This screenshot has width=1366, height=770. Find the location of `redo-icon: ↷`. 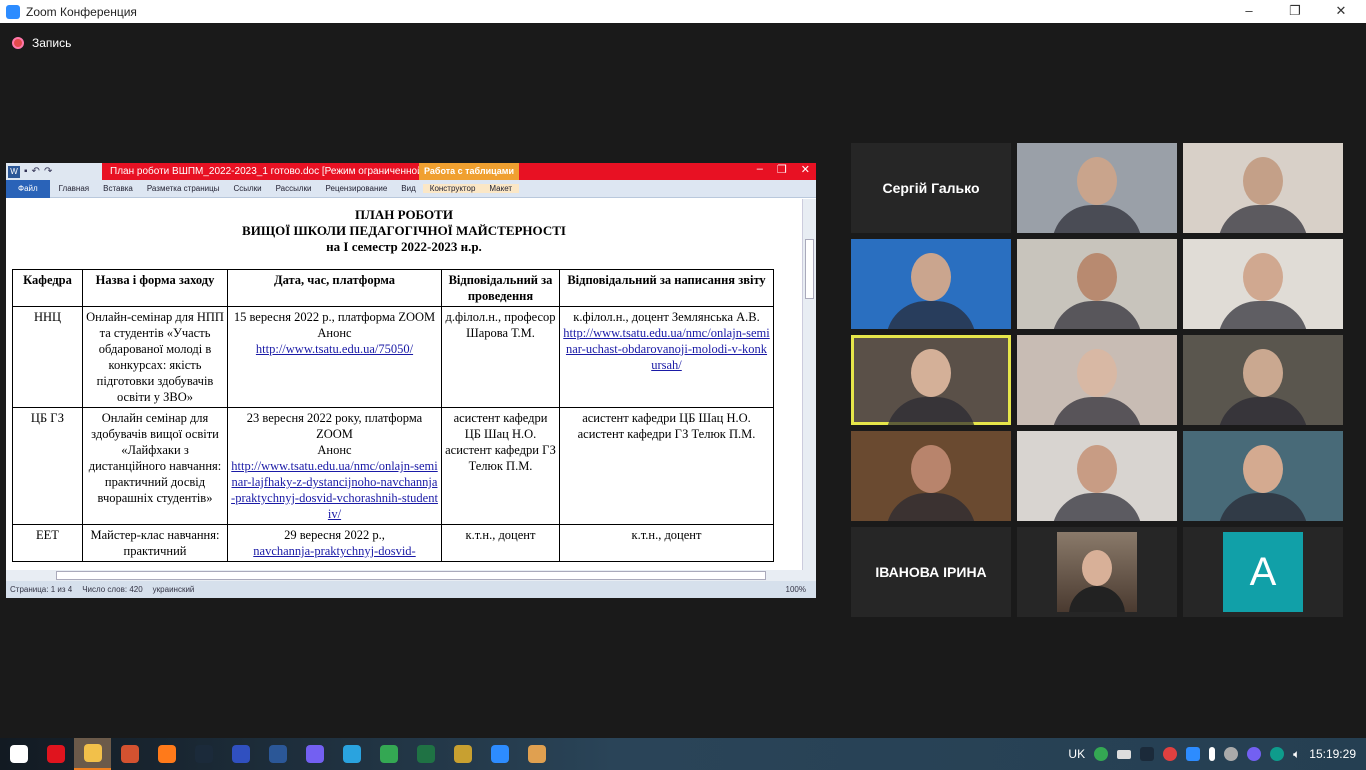

redo-icon: ↷ is located at coordinates (48, 171).